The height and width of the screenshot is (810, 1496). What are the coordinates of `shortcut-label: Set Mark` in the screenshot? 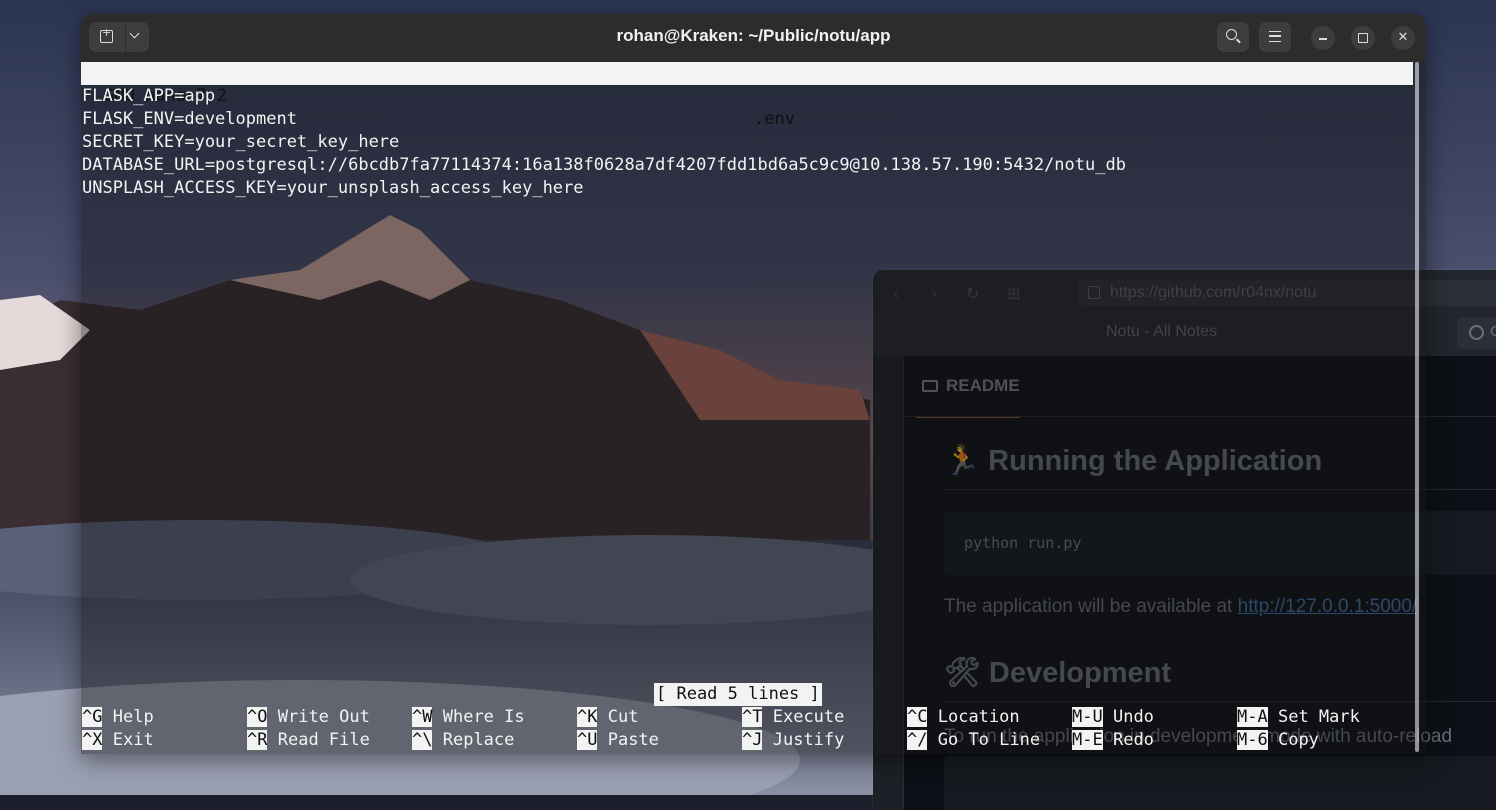 It's located at (1318, 717).